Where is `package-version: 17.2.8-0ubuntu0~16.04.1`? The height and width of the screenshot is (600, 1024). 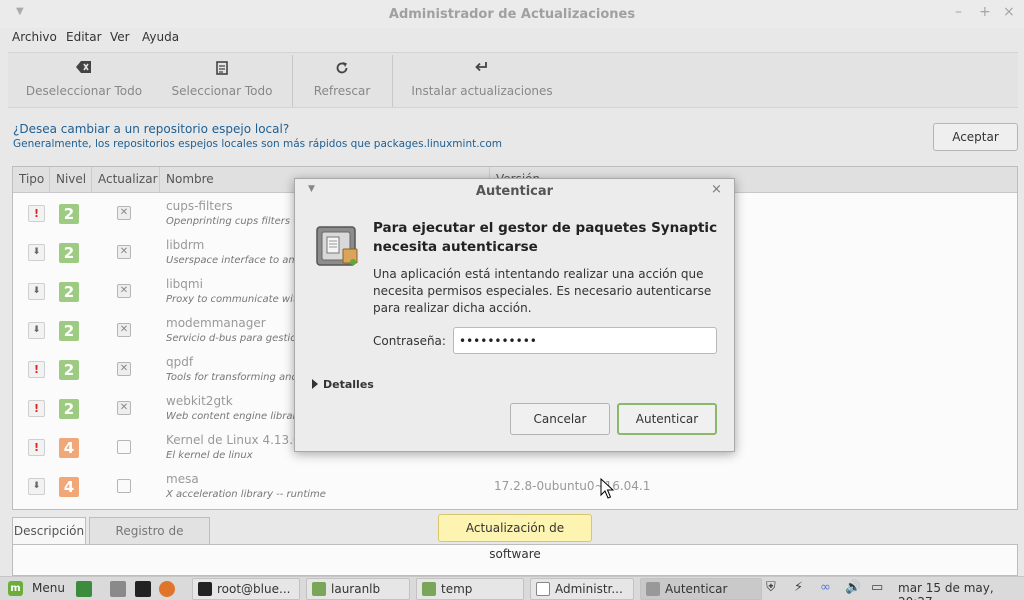
package-version: 17.2.8-0ubuntu0~16.04.1 is located at coordinates (572, 486).